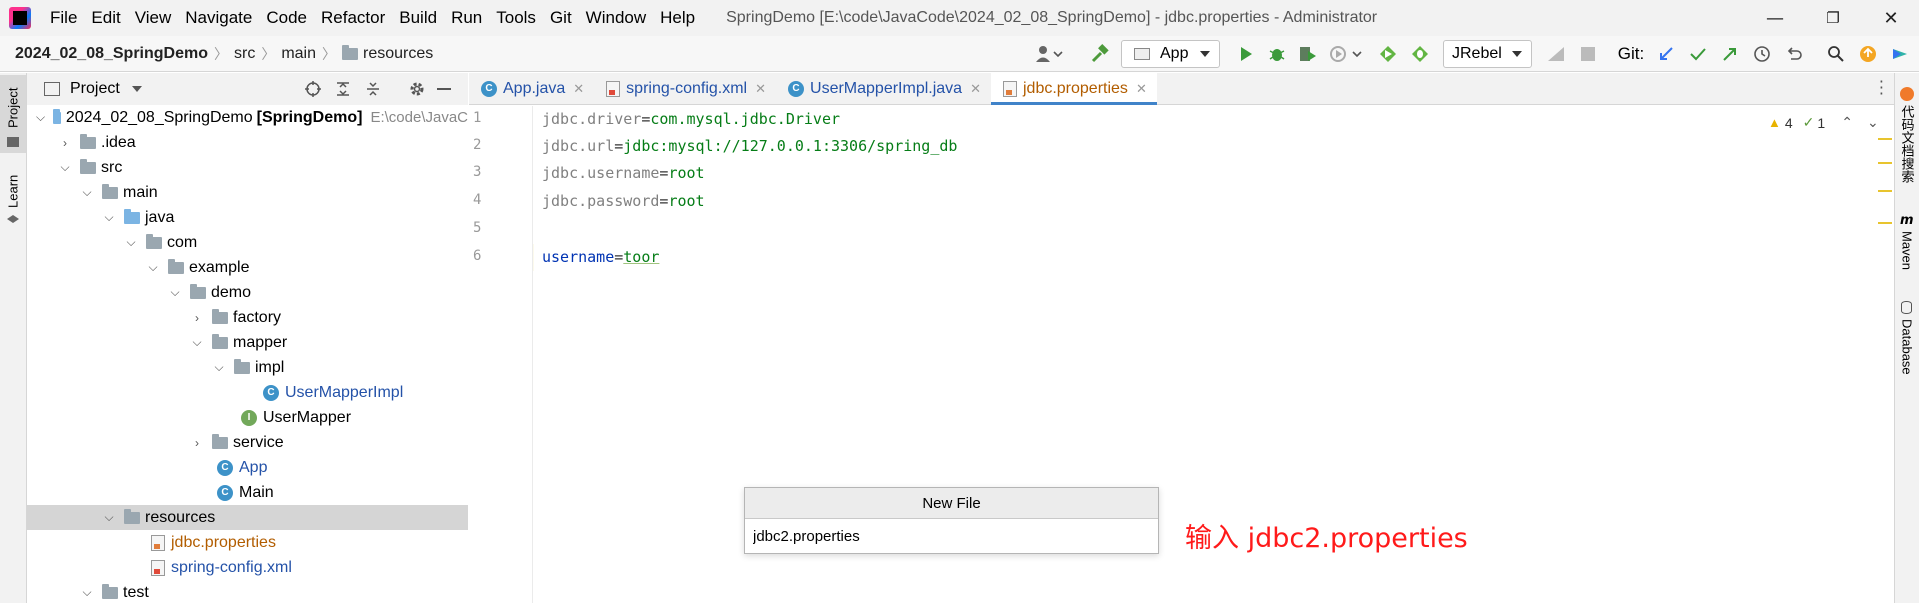 This screenshot has height=603, width=1919. Describe the element at coordinates (286, 18) in the screenshot. I see `menu-code: Code` at that location.